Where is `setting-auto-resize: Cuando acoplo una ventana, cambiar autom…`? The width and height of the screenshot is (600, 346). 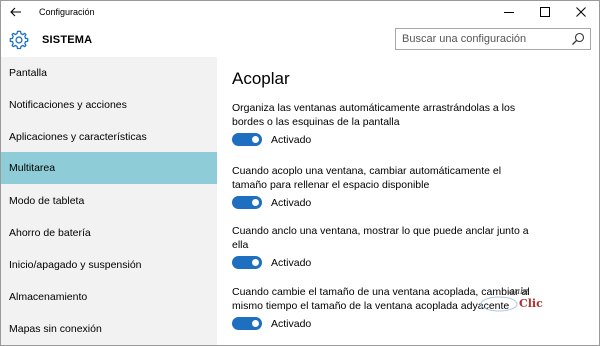
setting-auto-resize: Cuando acoplo una ventana, cambiar autom… is located at coordinates (382, 186).